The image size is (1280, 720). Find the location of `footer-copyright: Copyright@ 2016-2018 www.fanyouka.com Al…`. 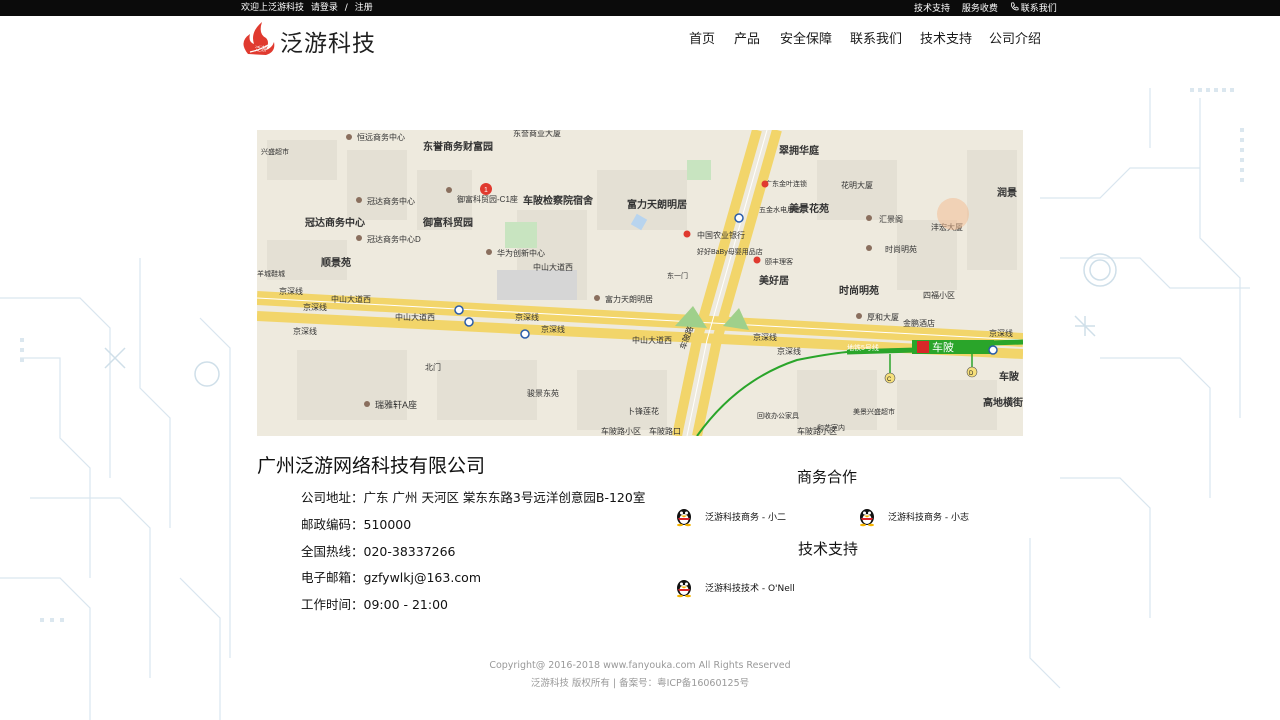

footer-copyright: Copyright@ 2016-2018 www.fanyouka.com Al… is located at coordinates (640, 665).